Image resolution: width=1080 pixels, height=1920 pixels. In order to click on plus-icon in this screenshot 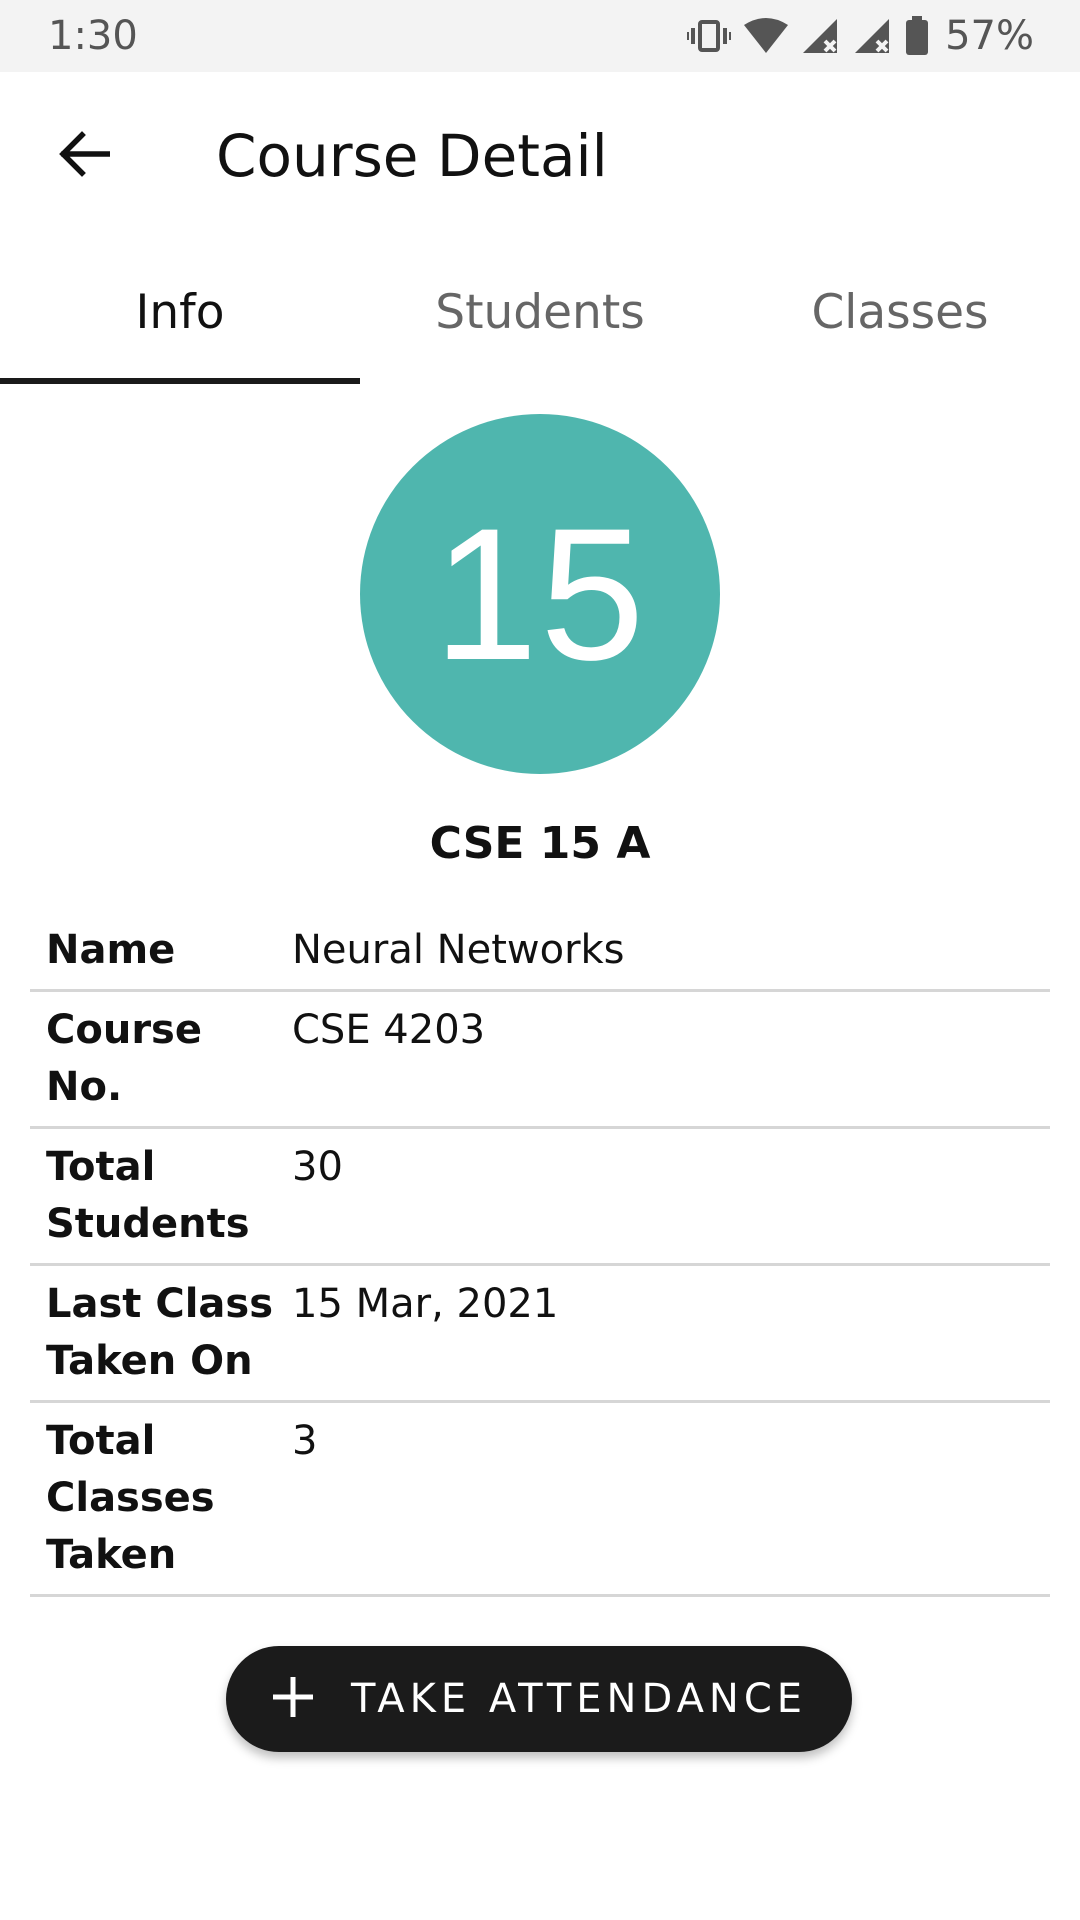, I will do `click(293, 1699)`.